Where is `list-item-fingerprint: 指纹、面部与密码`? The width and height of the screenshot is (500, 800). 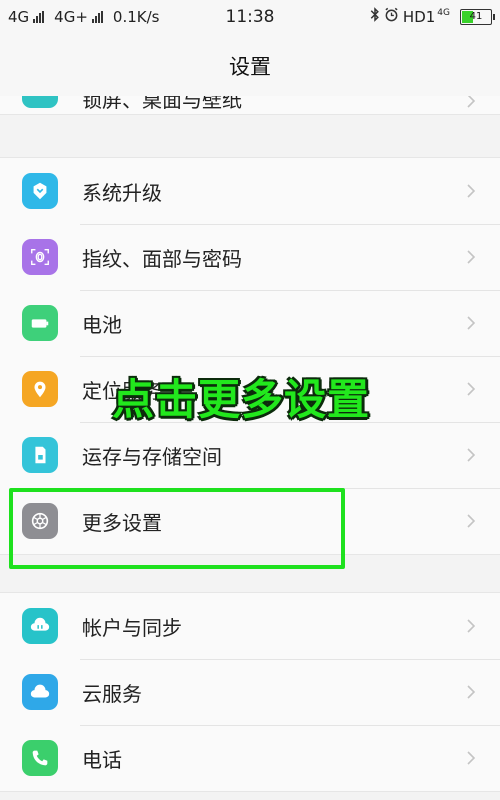 list-item-fingerprint: 指纹、面部与密码 is located at coordinates (250, 257).